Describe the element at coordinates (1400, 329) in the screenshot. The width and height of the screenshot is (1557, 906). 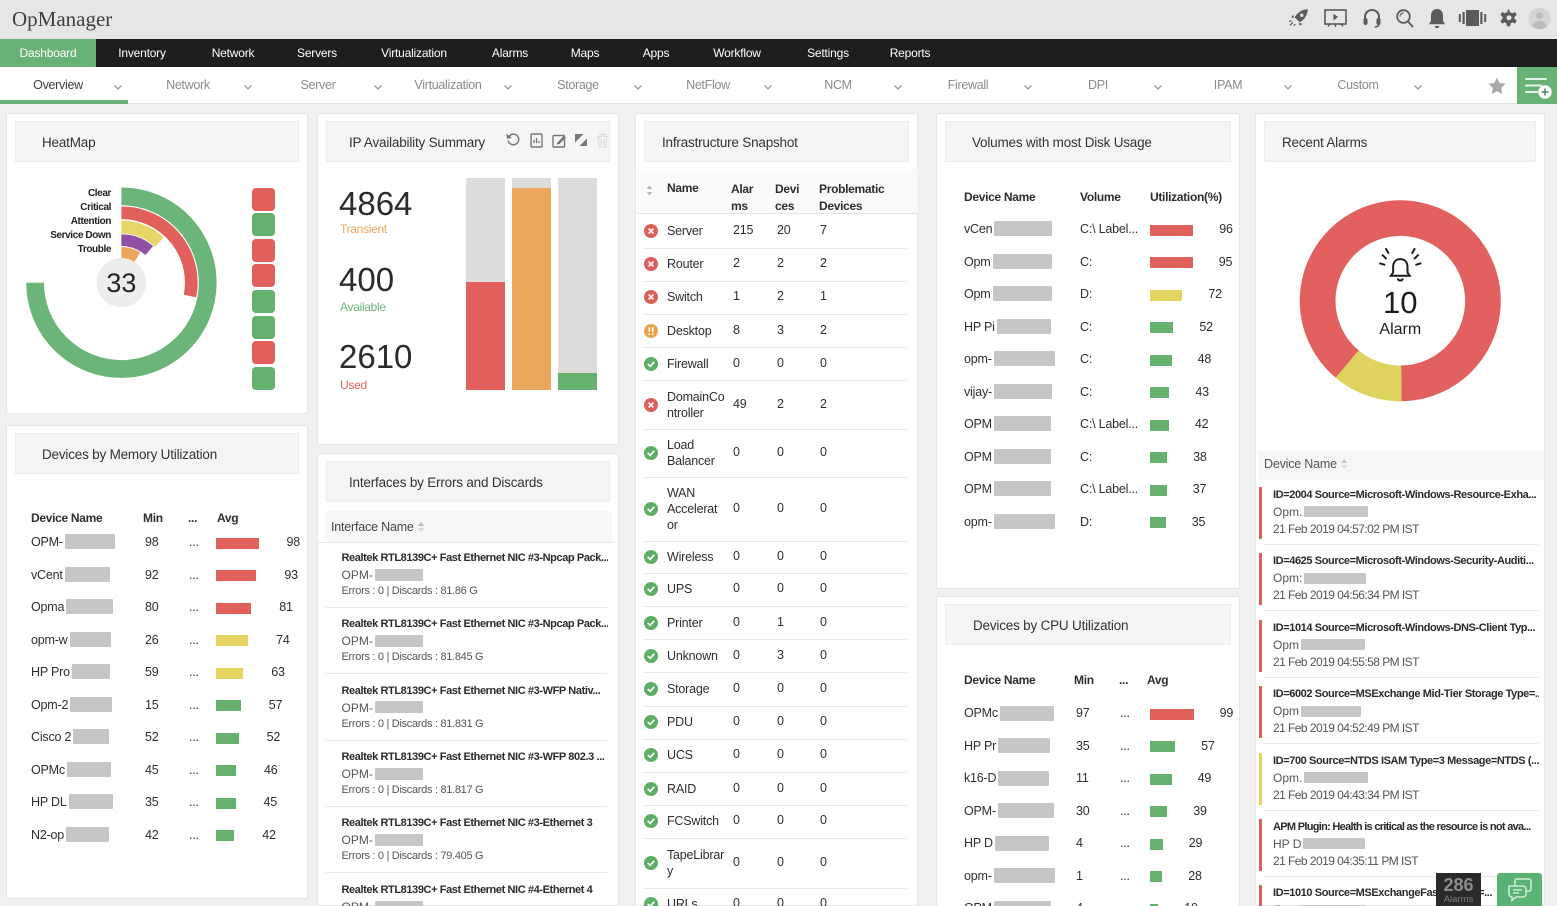
I see `svg-text: Alarm` at that location.